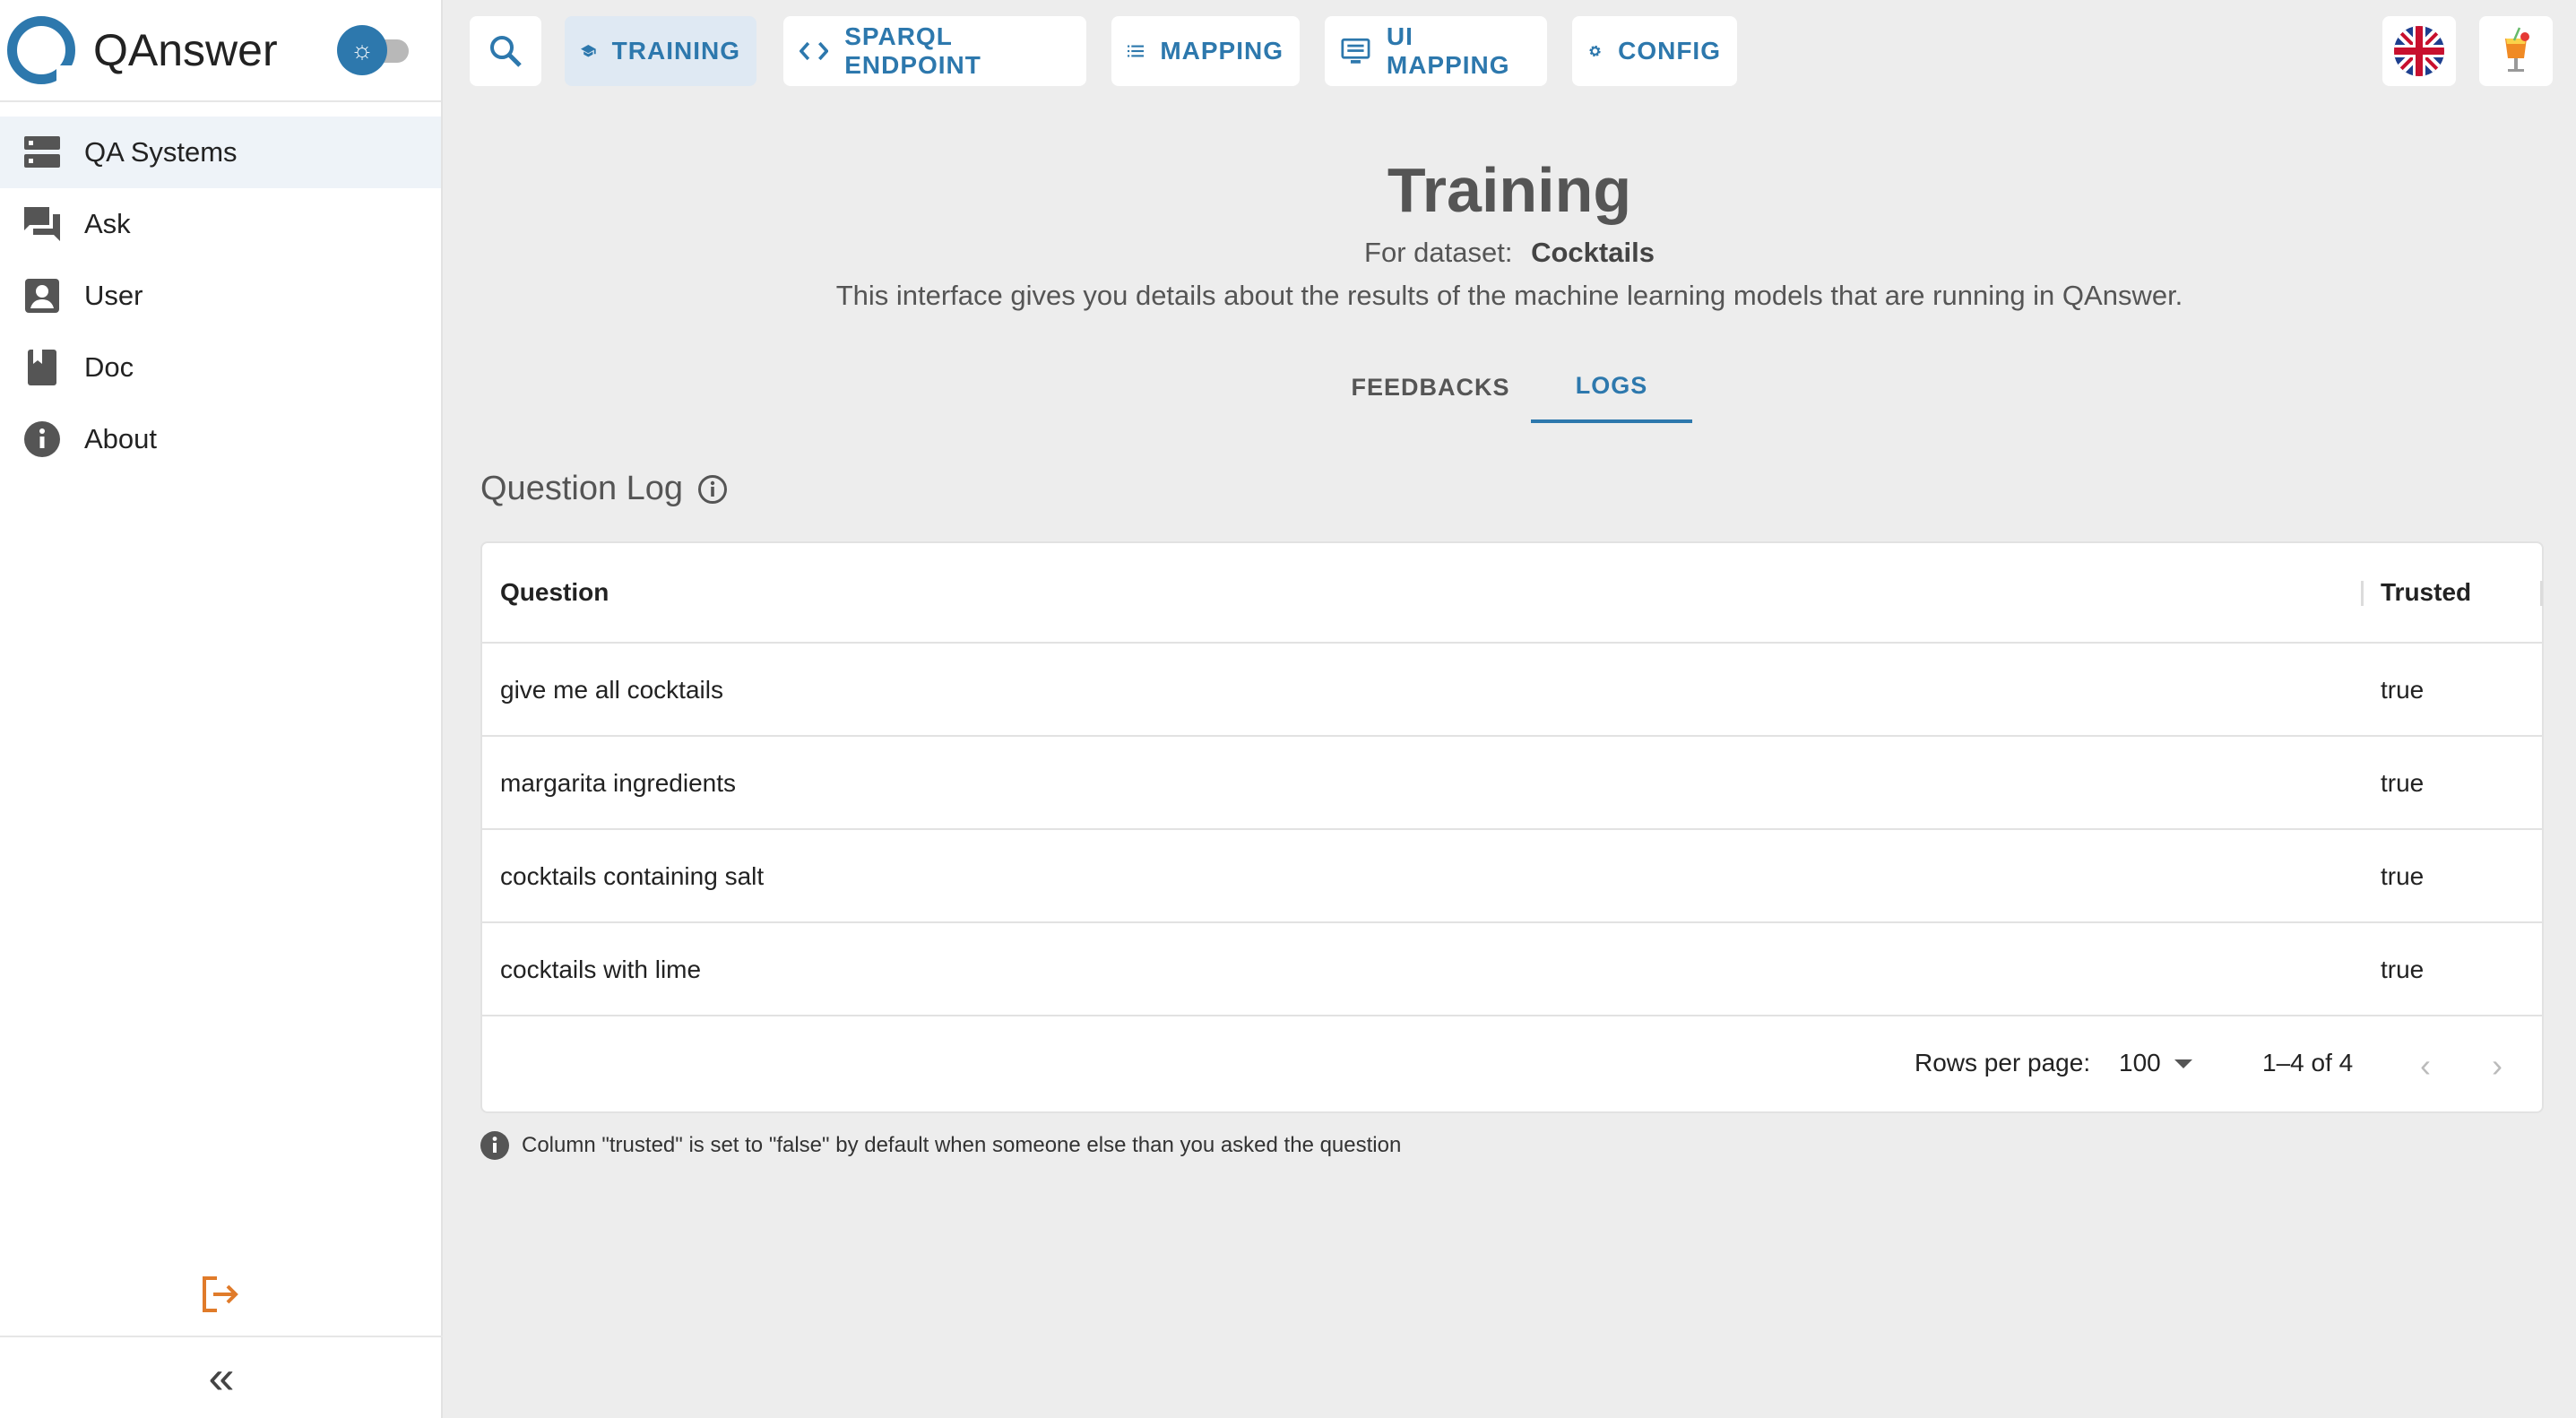 The height and width of the screenshot is (1418, 2576). What do you see at coordinates (1611, 387) in the screenshot?
I see `tab-logs: LOGS` at bounding box center [1611, 387].